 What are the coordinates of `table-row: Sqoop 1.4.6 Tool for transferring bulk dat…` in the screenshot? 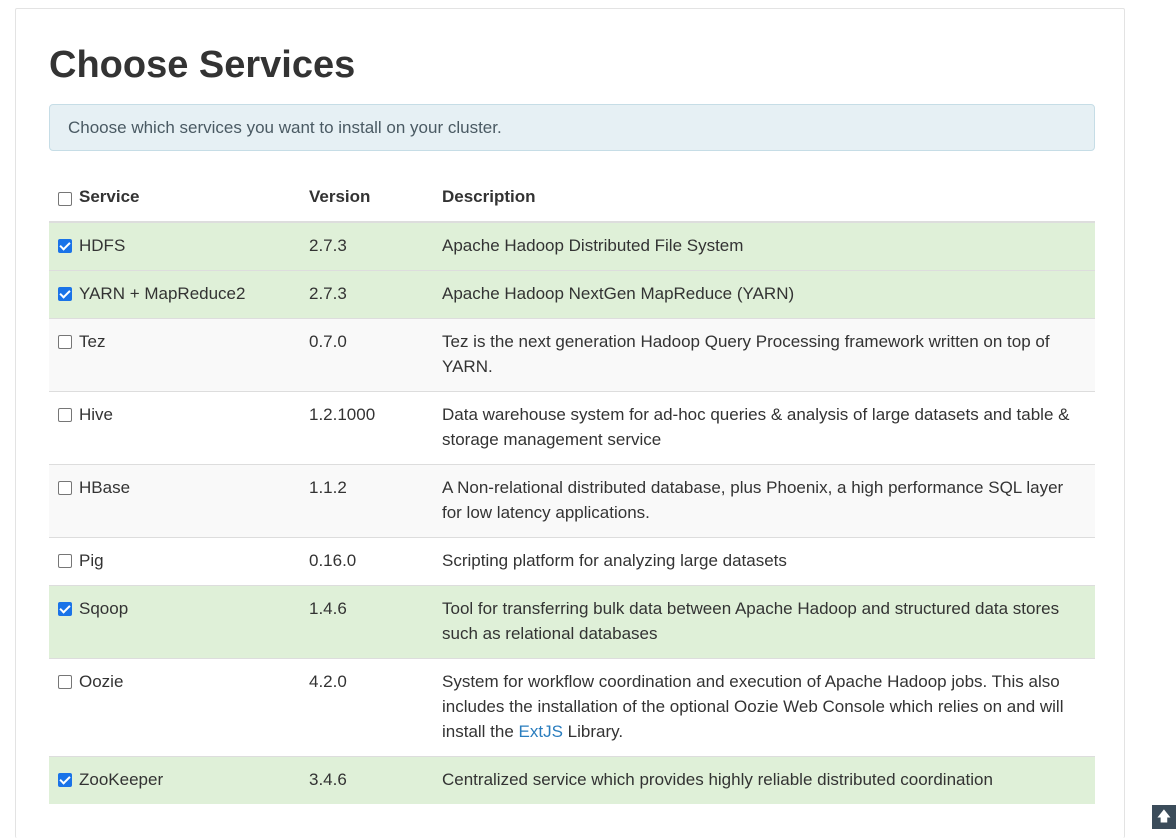 It's located at (572, 622).